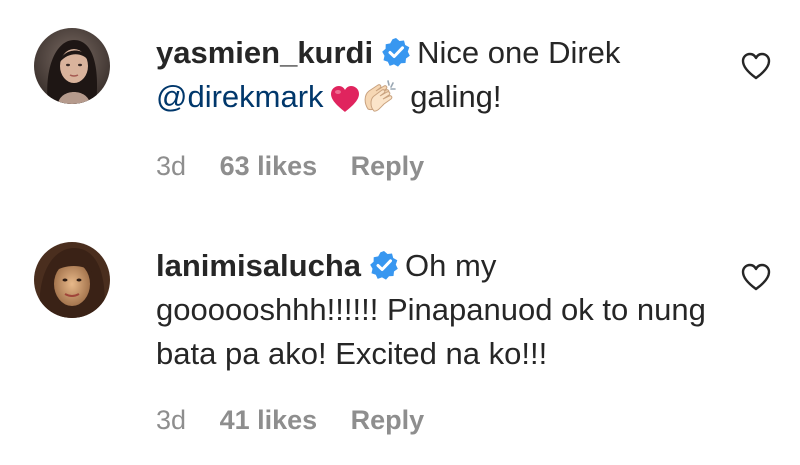 The width and height of the screenshot is (800, 465). Describe the element at coordinates (258, 265) in the screenshot. I see `username-link: lanimisalucha` at that location.